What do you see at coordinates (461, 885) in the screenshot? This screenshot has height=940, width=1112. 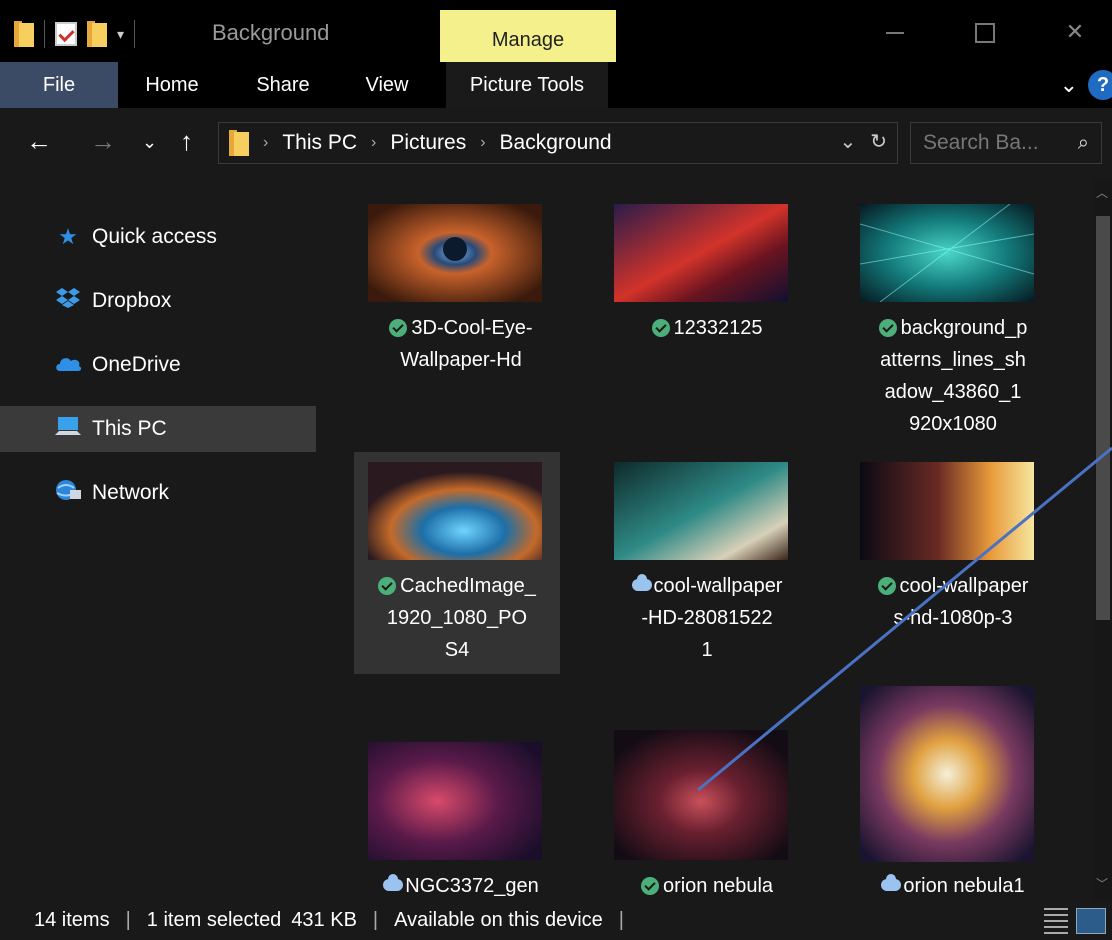 I see `file-name: NGC3372_gen` at bounding box center [461, 885].